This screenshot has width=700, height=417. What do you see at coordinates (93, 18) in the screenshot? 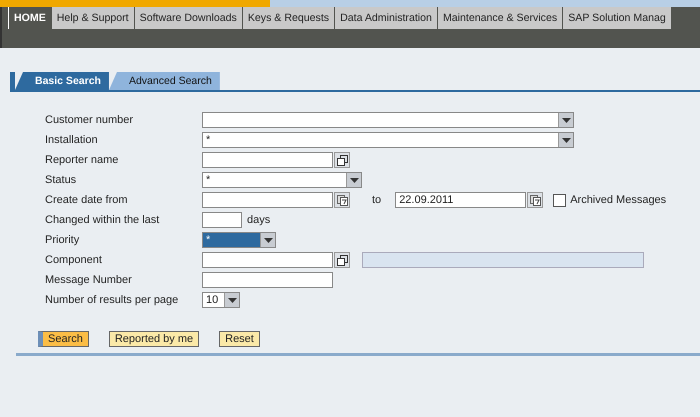
I see `nav-tab: Help & Support` at bounding box center [93, 18].